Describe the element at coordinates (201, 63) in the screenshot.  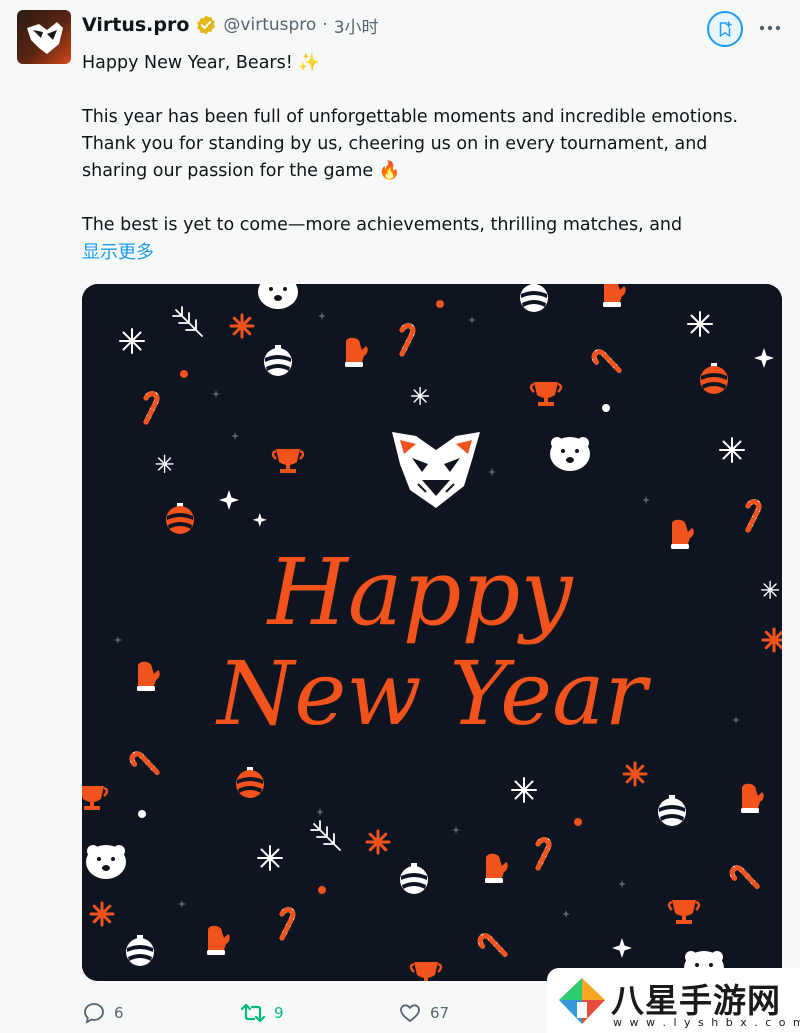
I see `tweet-line: Happy New Year, Bears! ✨` at that location.